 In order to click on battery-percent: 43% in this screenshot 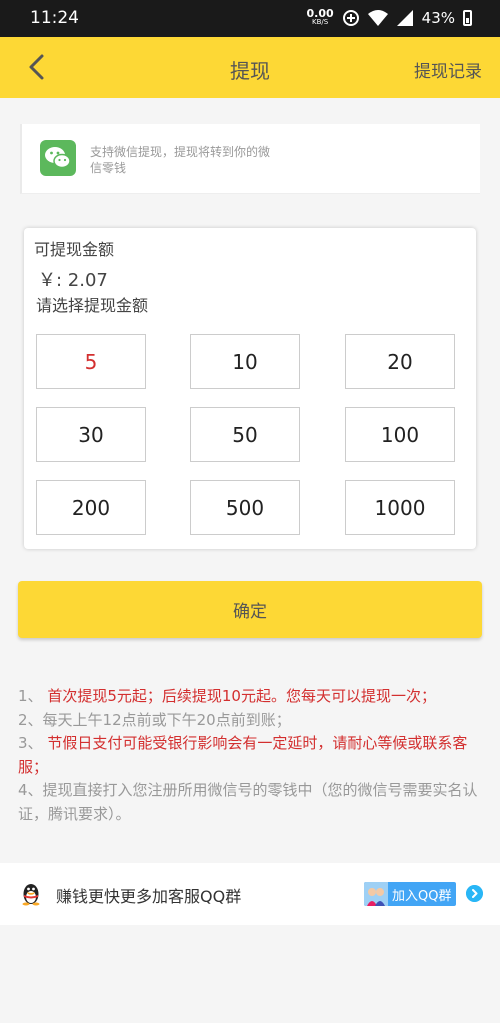, I will do `click(438, 18)`.